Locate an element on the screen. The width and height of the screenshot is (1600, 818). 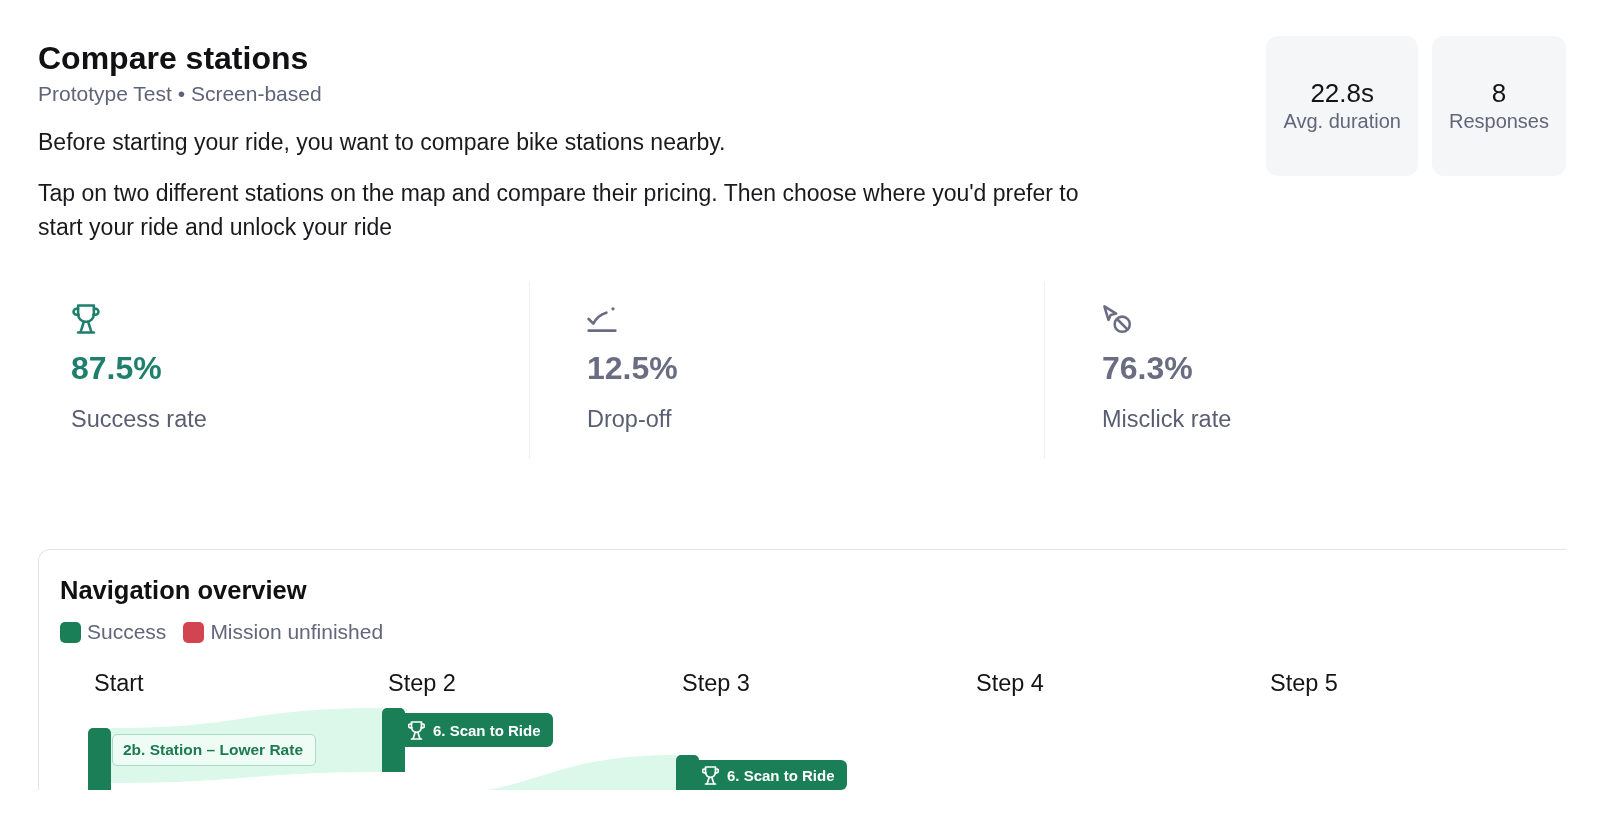
stat-label: Avg. duration is located at coordinates (1342, 121).